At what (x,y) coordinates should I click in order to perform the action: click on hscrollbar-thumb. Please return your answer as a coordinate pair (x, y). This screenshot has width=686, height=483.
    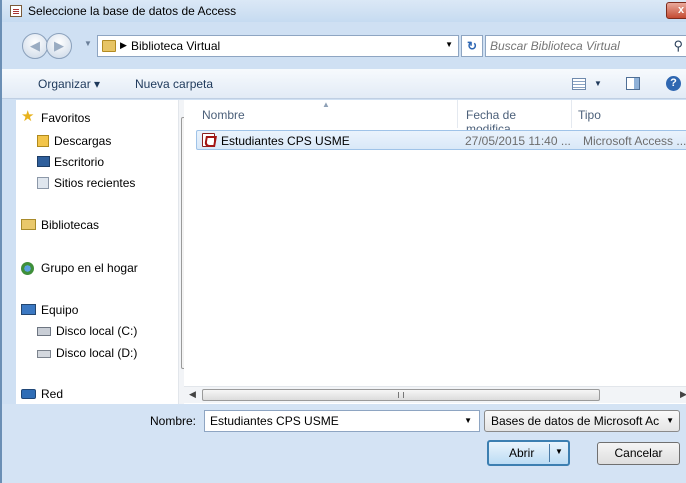
    Looking at the image, I should click on (401, 395).